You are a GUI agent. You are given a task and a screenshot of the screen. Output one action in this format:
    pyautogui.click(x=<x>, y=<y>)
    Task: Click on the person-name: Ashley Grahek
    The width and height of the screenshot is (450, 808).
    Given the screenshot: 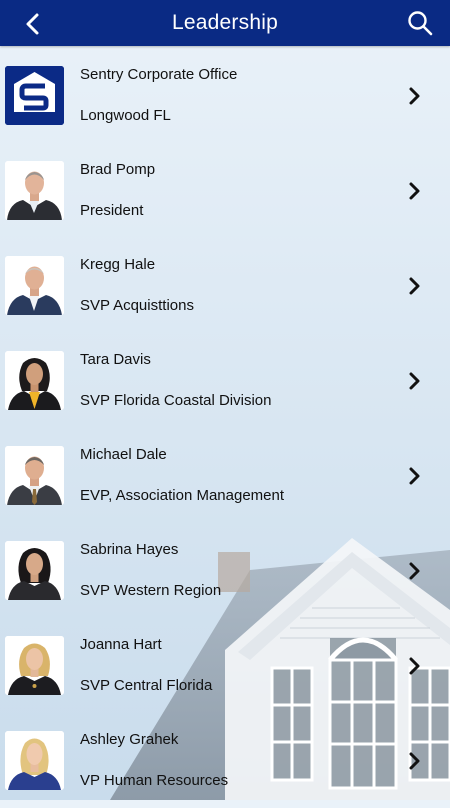 What is the action you would take?
    pyautogui.click(x=129, y=739)
    